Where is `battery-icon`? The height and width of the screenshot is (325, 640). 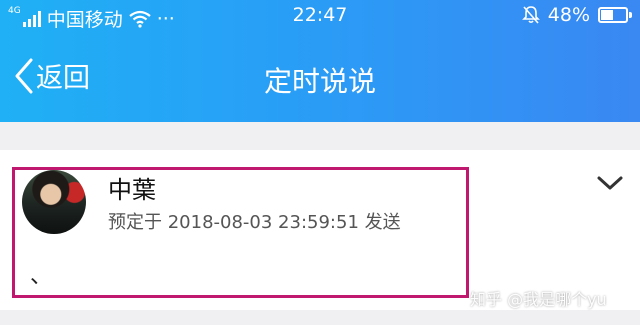
battery-icon is located at coordinates (615, 15).